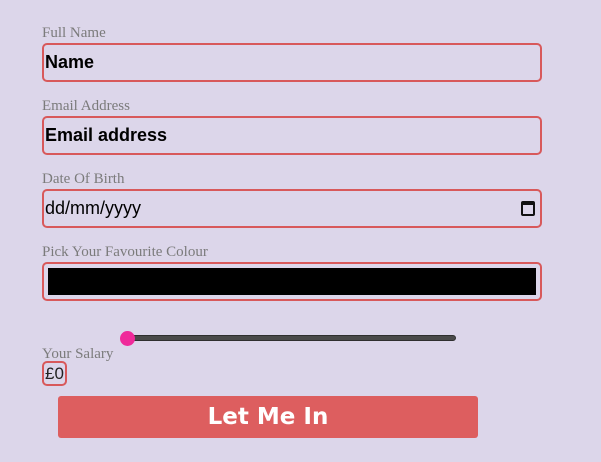  What do you see at coordinates (74, 33) in the screenshot?
I see `full-name-label: Full Name` at bounding box center [74, 33].